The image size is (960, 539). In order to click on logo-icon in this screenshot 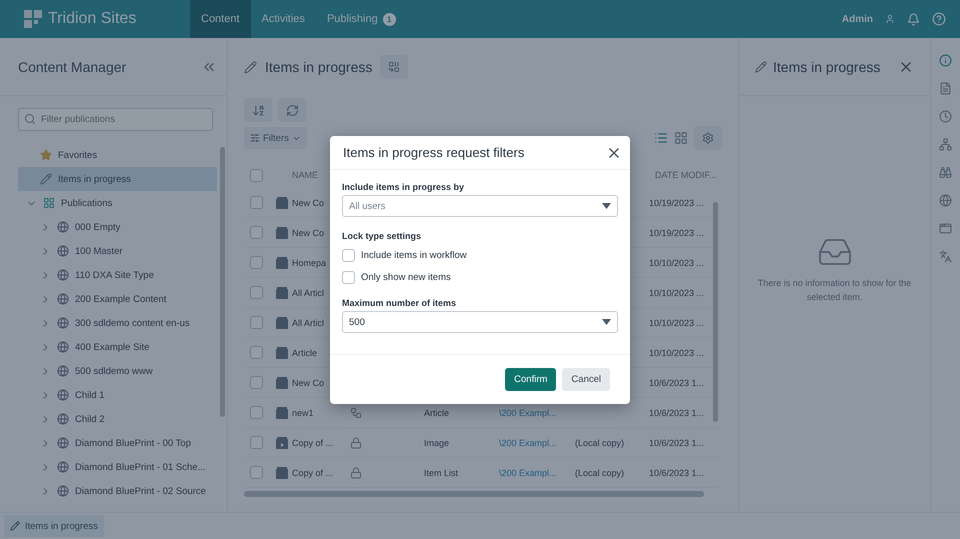, I will do `click(33, 19)`.